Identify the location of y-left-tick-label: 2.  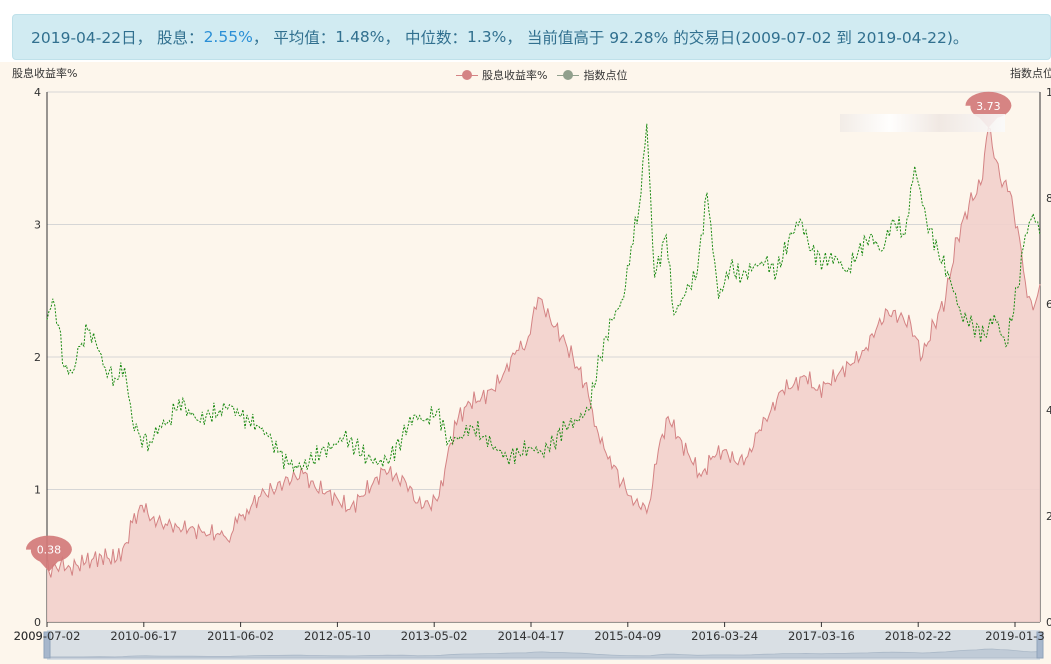
(37, 357).